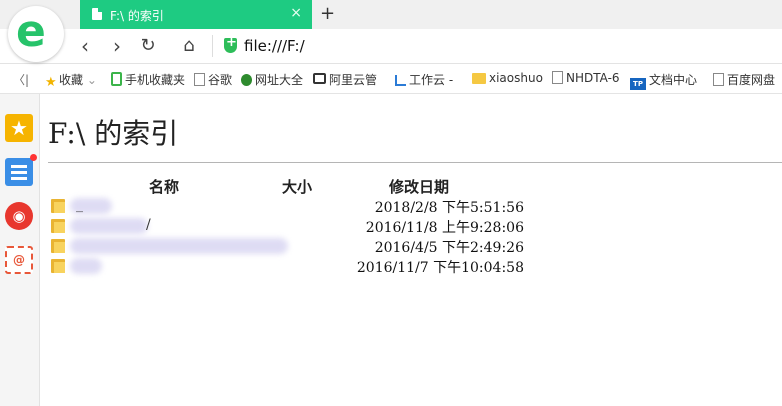 The height and width of the screenshot is (406, 782). I want to click on bookmark-work-cloud: 工作云 -, so click(424, 79).